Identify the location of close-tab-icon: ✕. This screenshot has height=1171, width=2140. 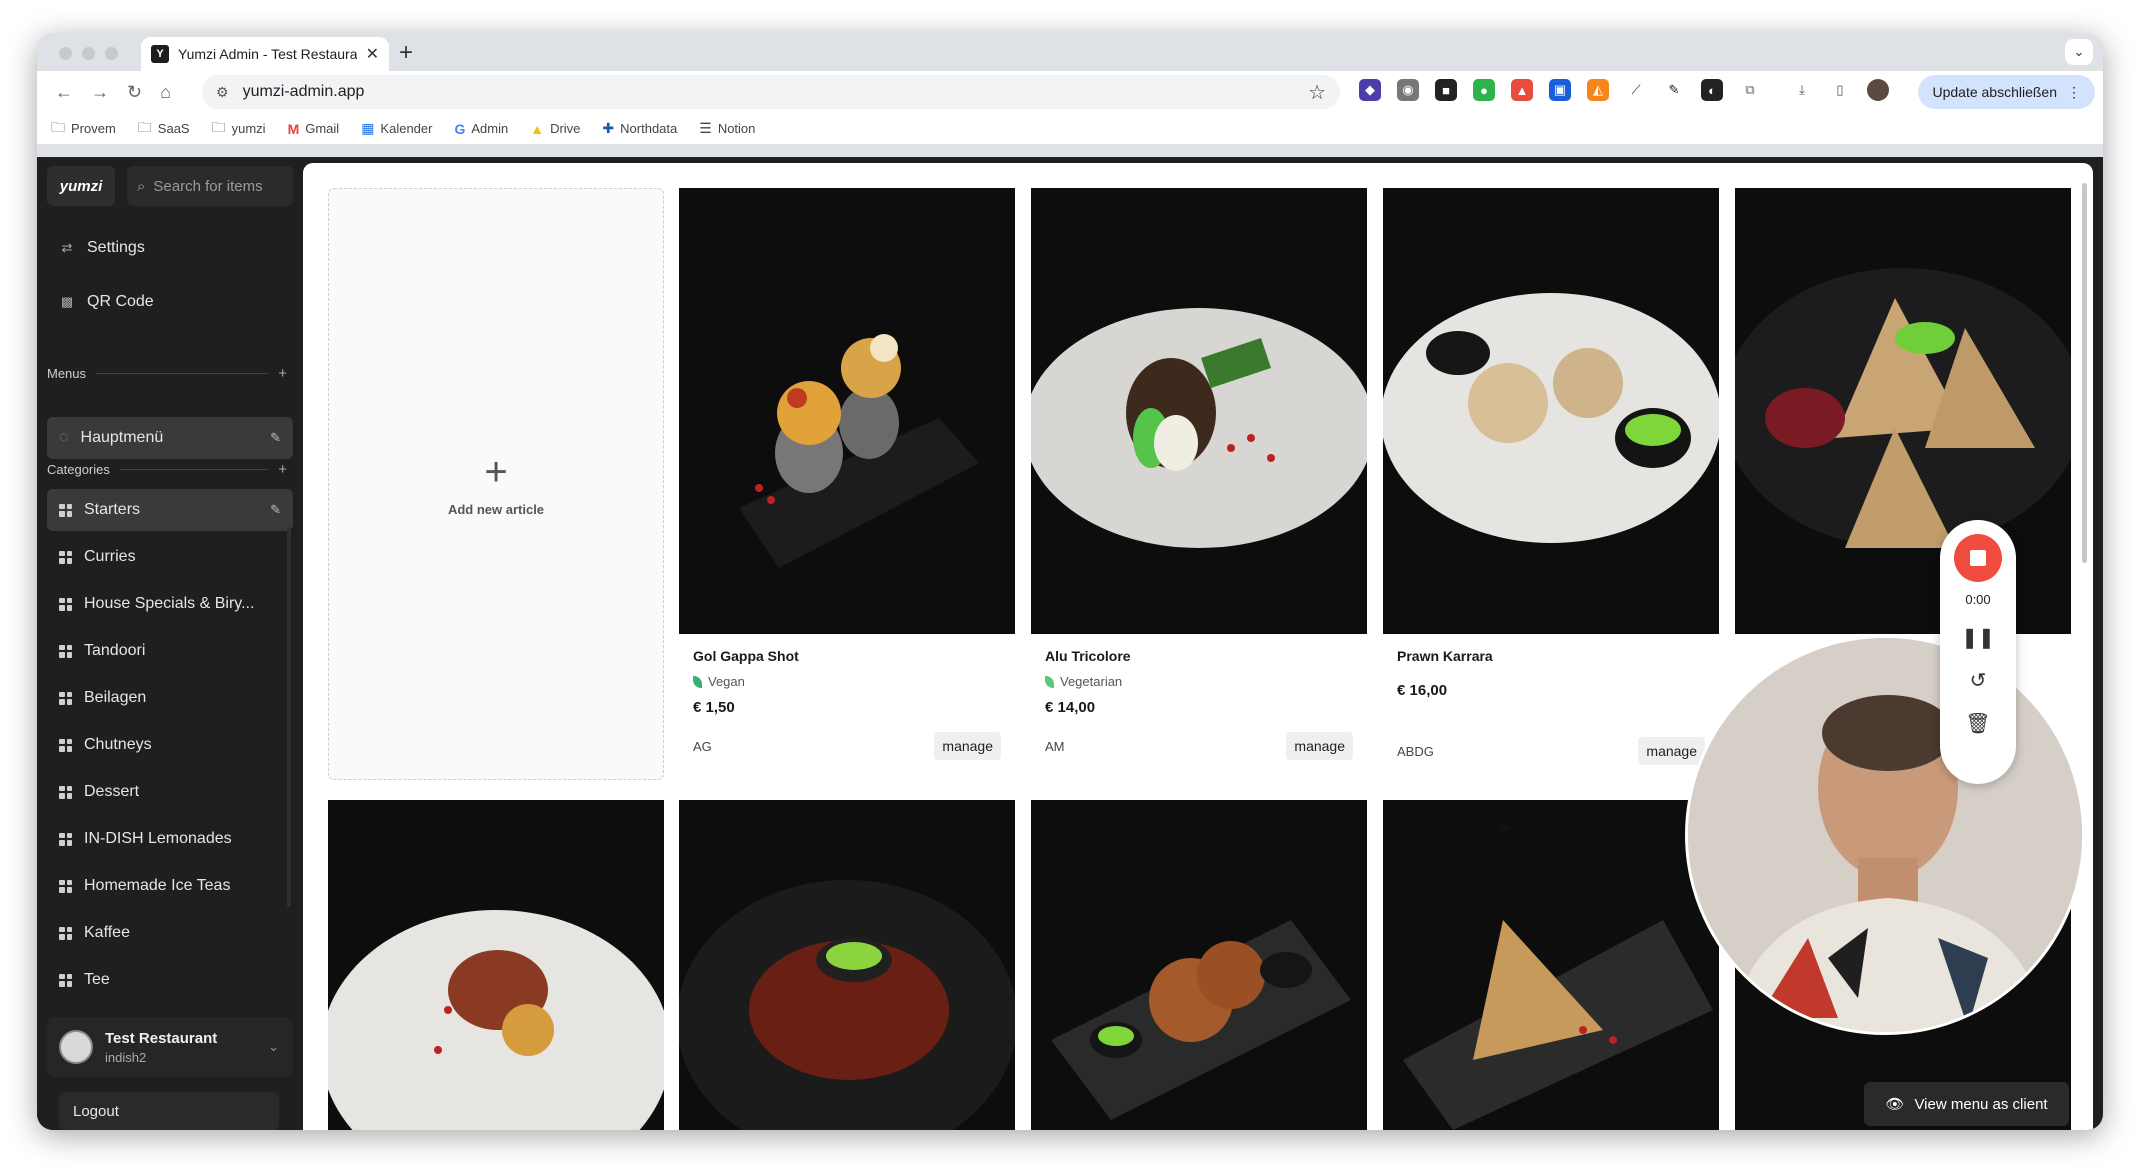
(372, 54).